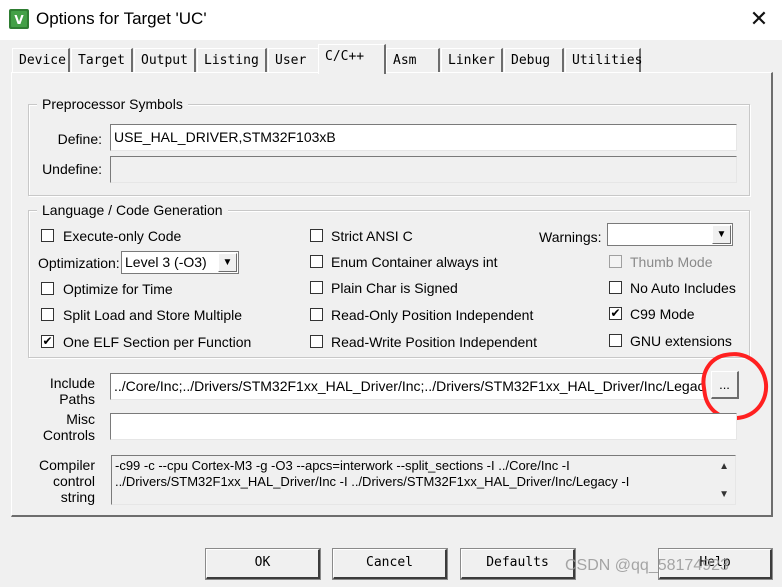  I want to click on warnings-select: ▼, so click(670, 234).